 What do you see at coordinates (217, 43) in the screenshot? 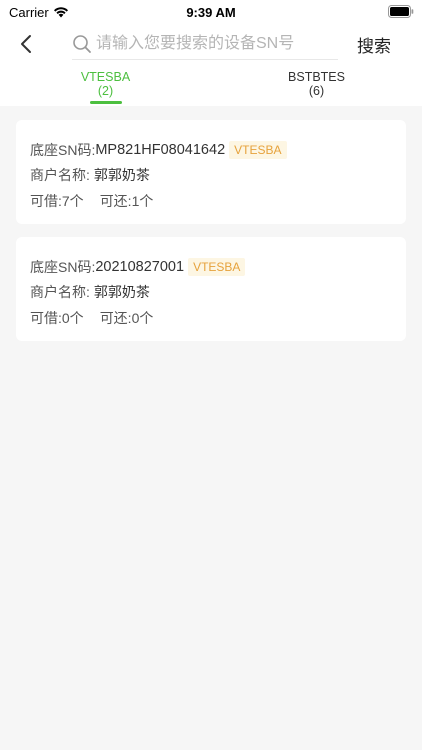
I see `search-input` at bounding box center [217, 43].